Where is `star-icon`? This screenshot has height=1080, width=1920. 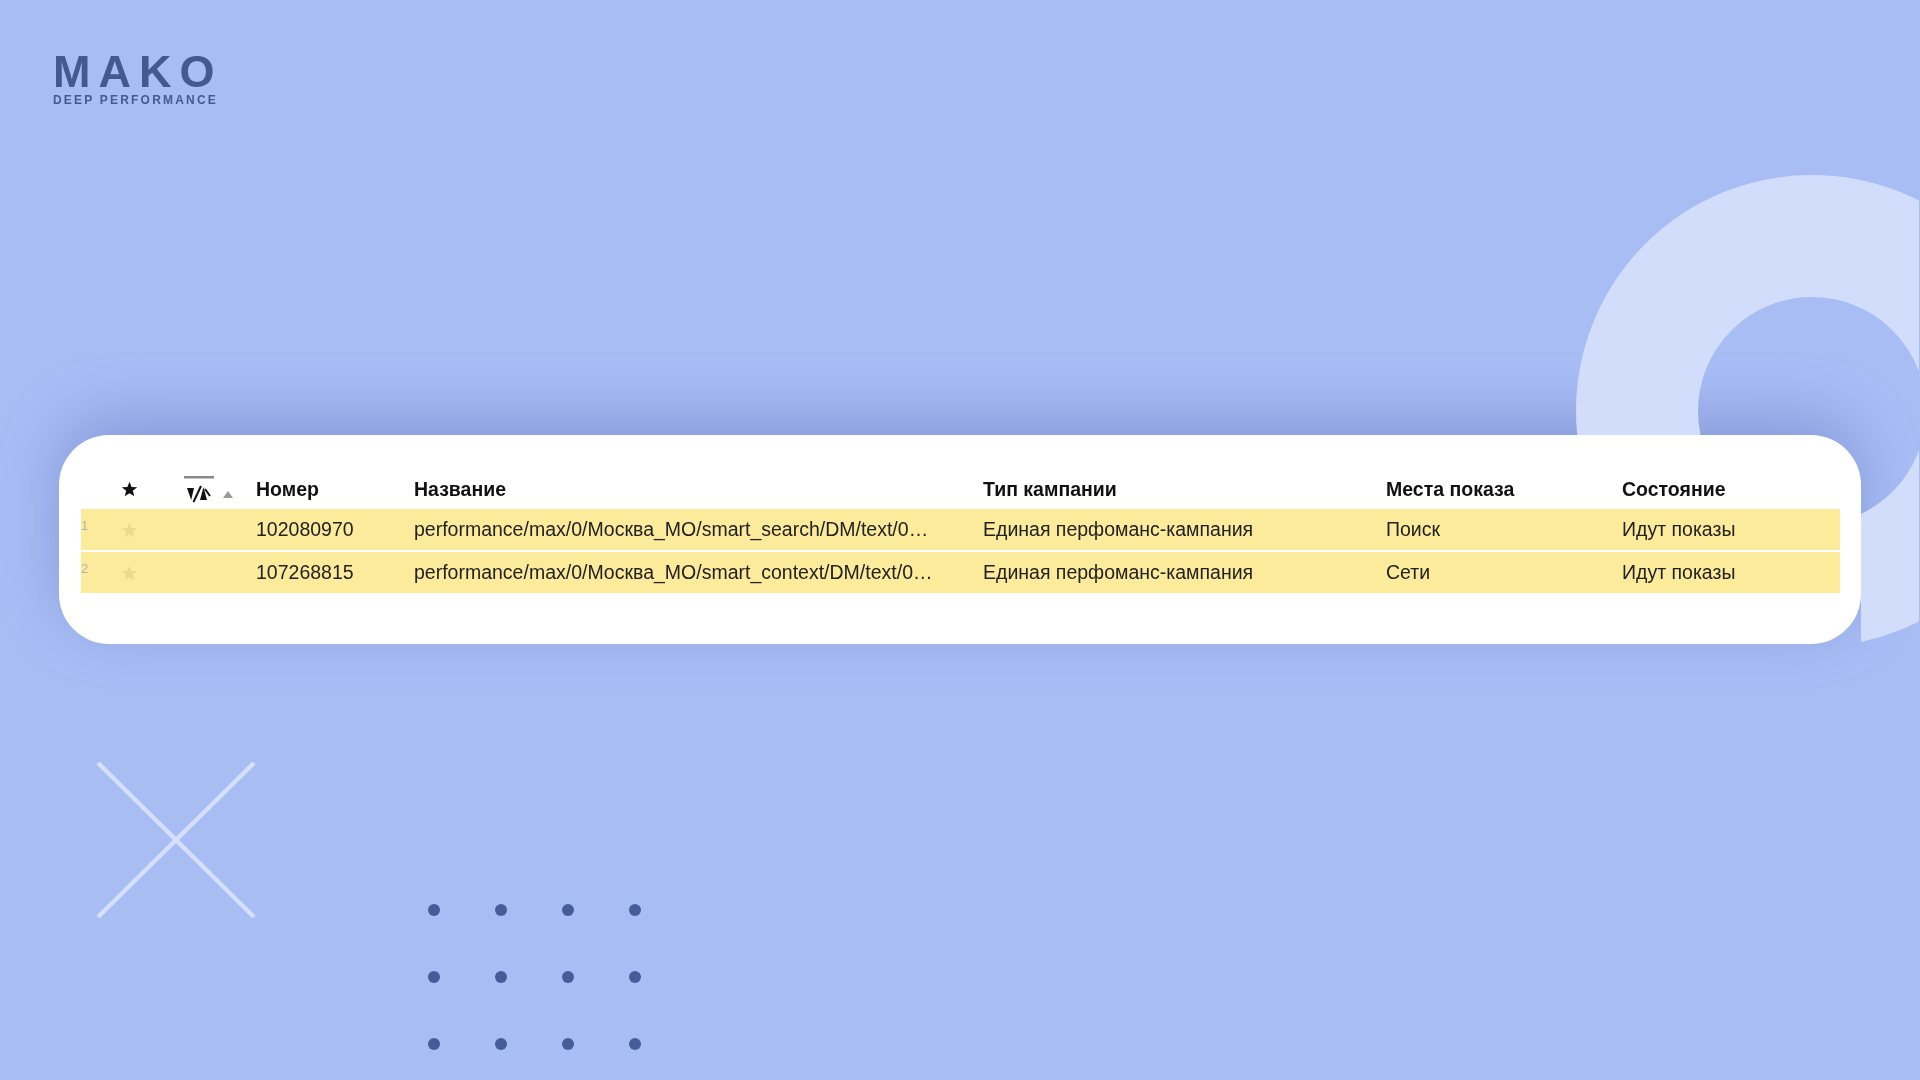
star-icon is located at coordinates (129, 489).